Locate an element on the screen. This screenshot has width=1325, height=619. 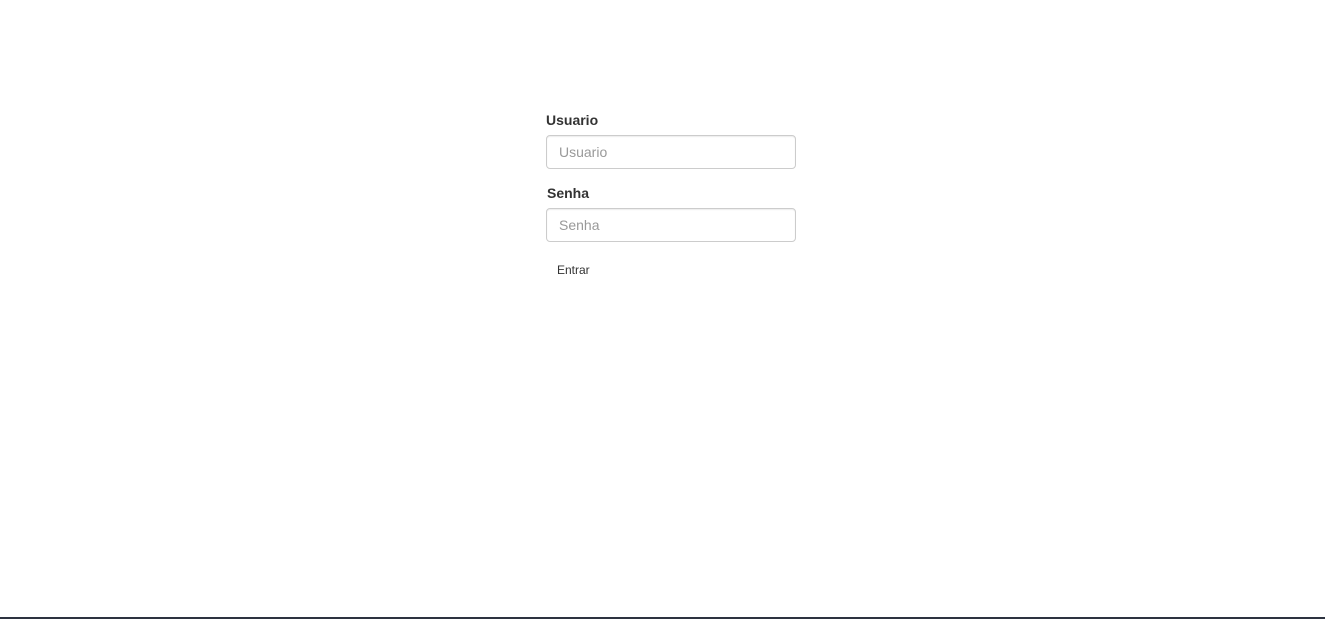
password-input is located at coordinates (671, 225).